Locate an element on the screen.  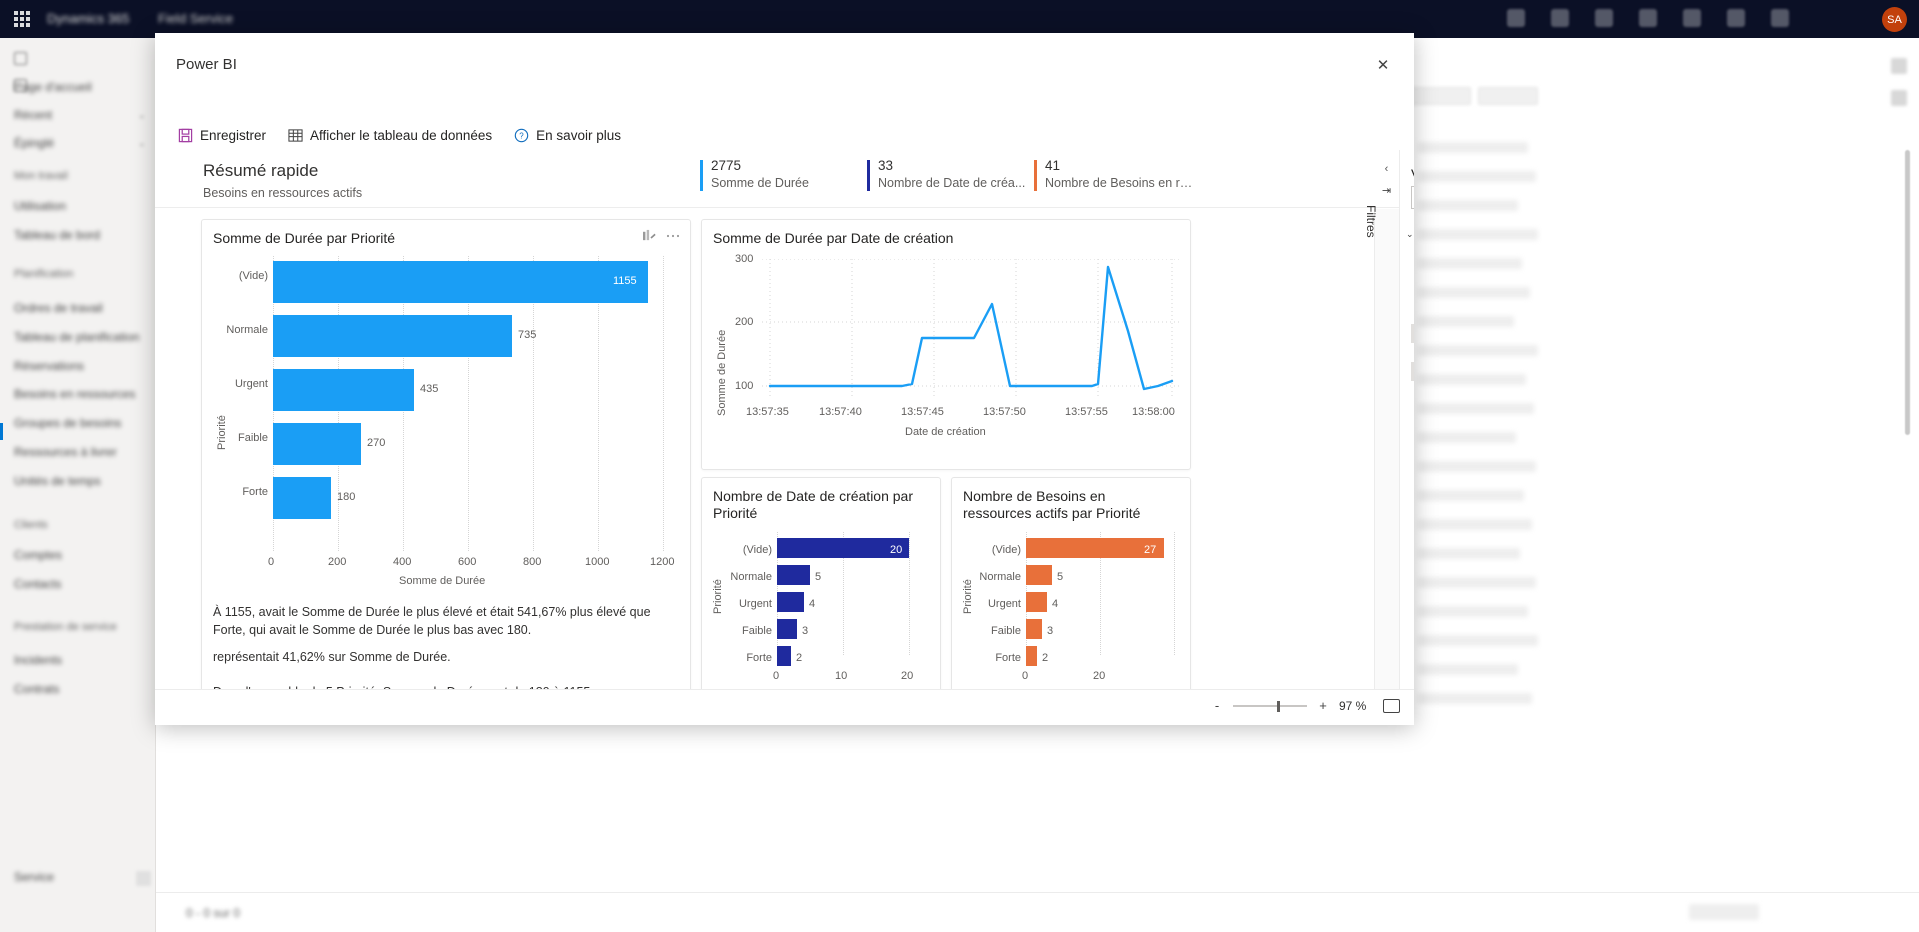
sidebar-item-6: Tableau de planification is located at coordinates (76, 337).